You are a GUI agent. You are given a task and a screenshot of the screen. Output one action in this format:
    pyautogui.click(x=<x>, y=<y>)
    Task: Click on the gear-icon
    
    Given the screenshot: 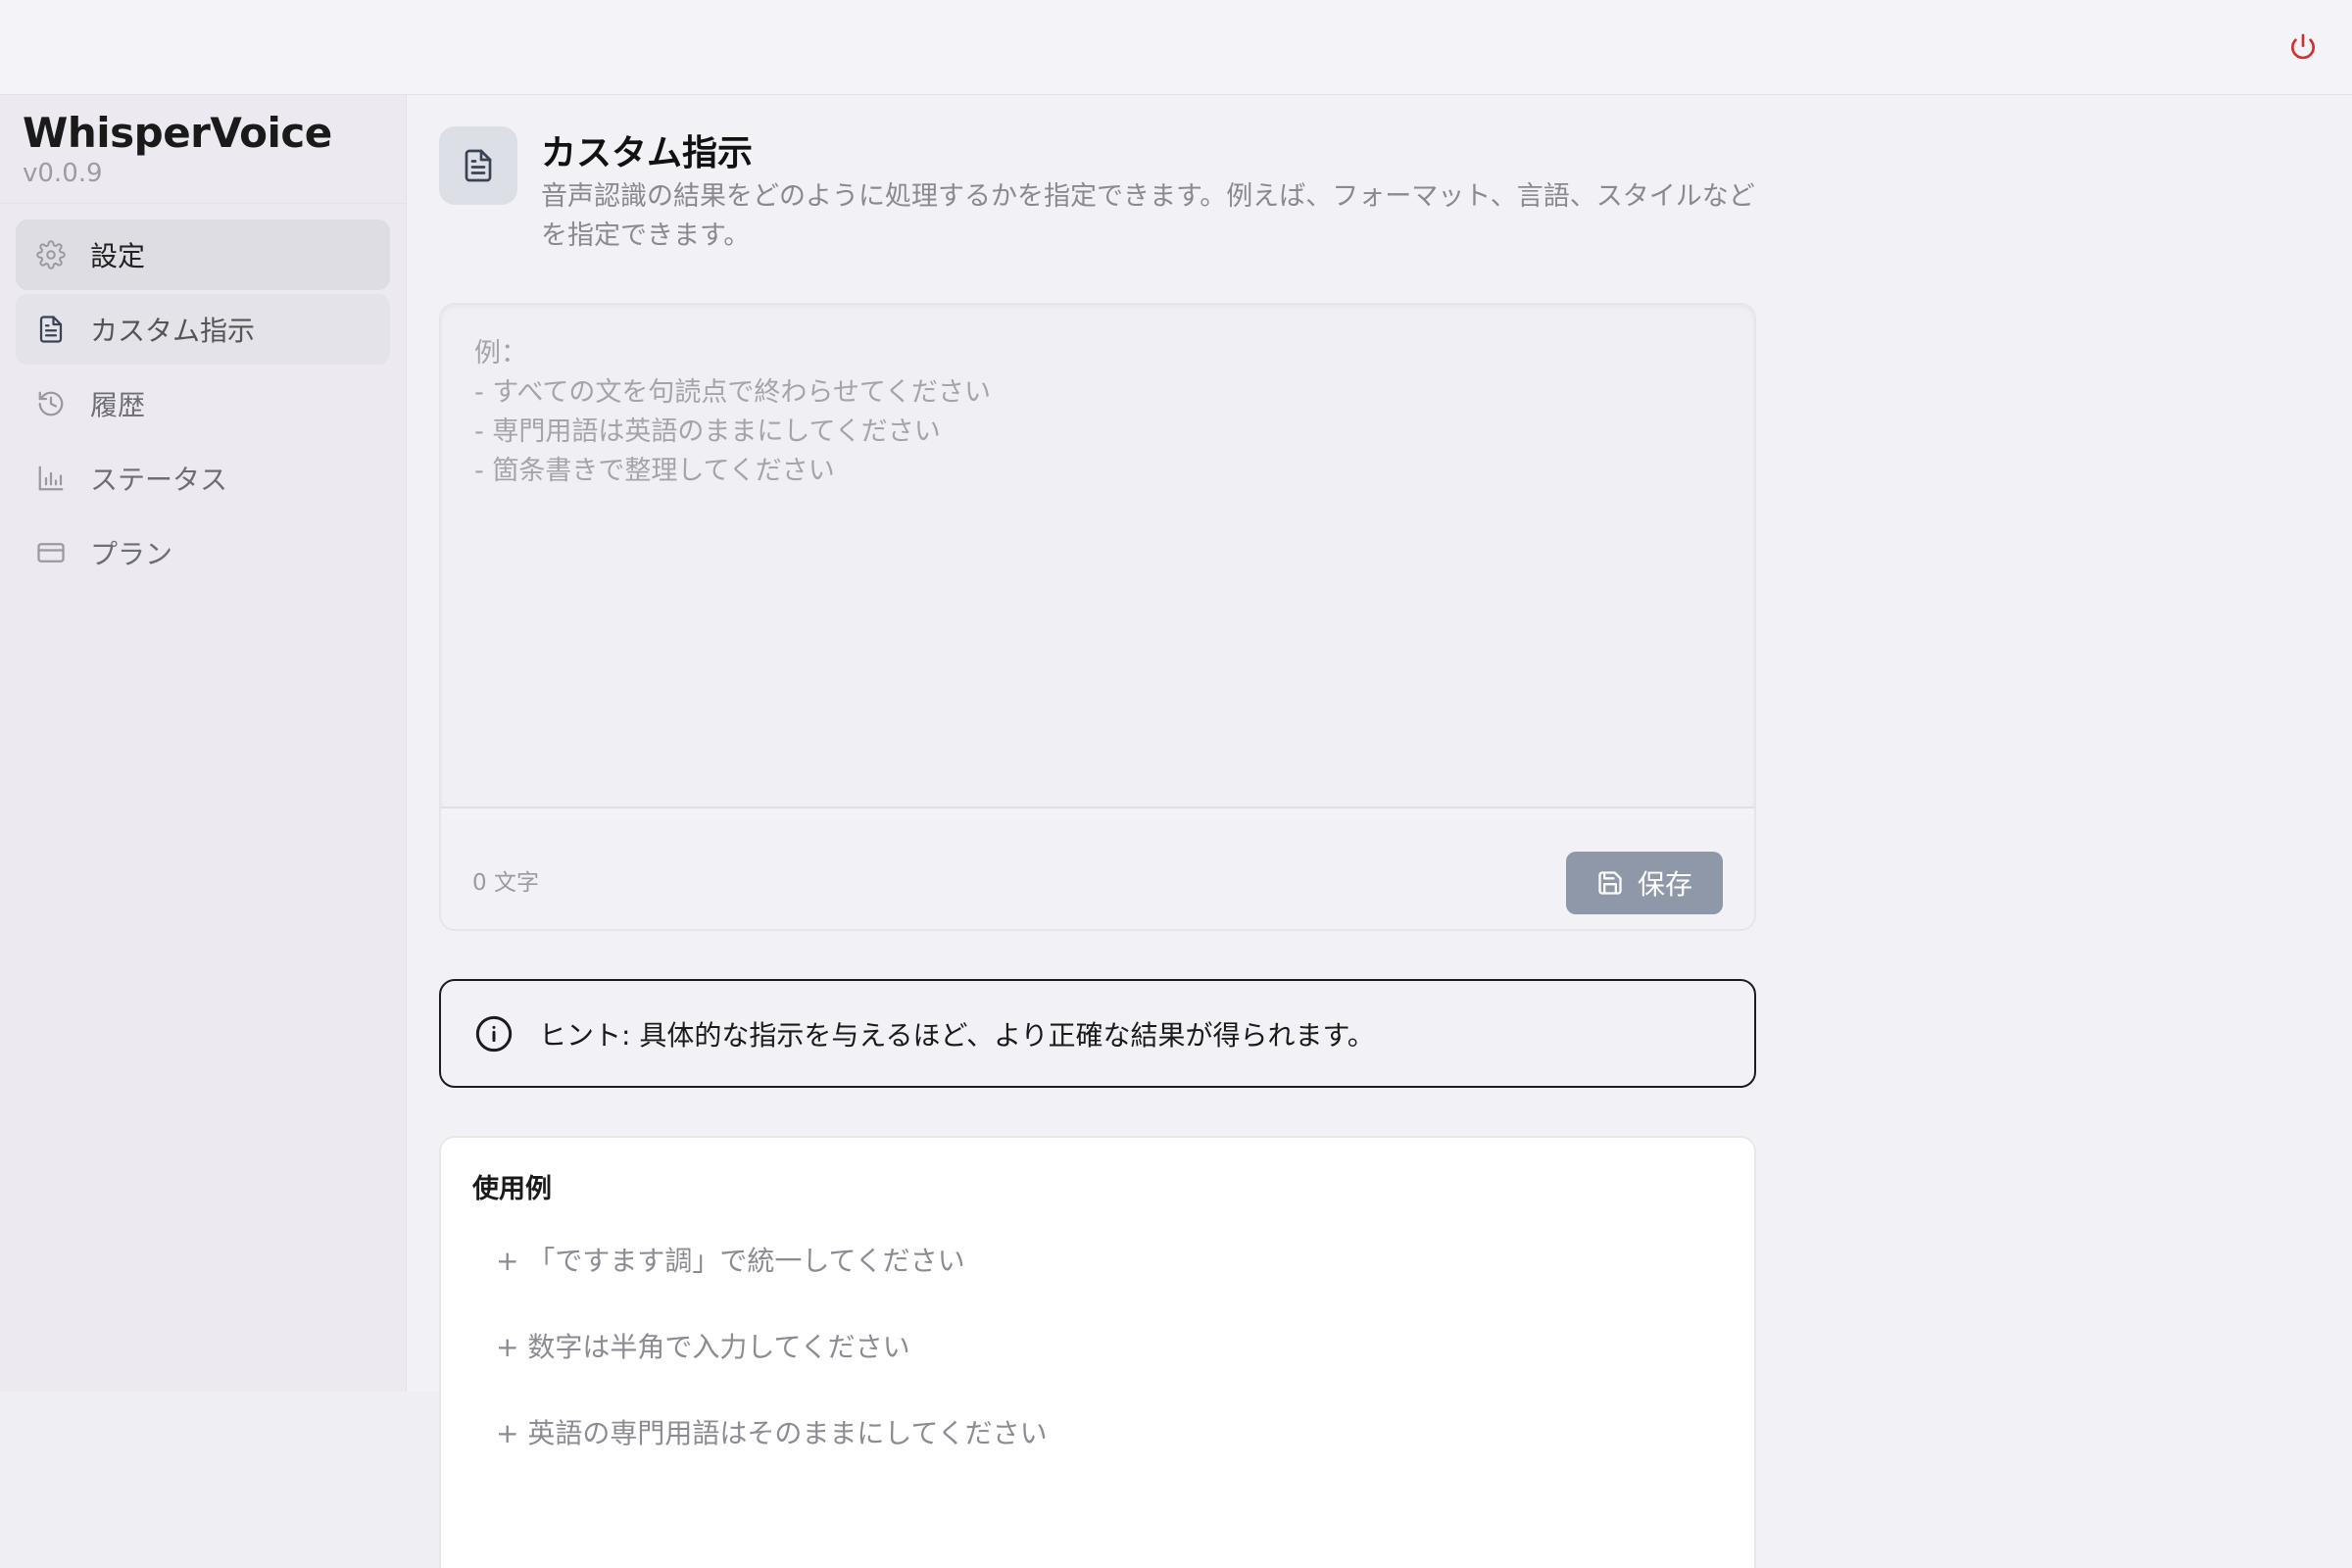 What is the action you would take?
    pyautogui.click(x=51, y=254)
    